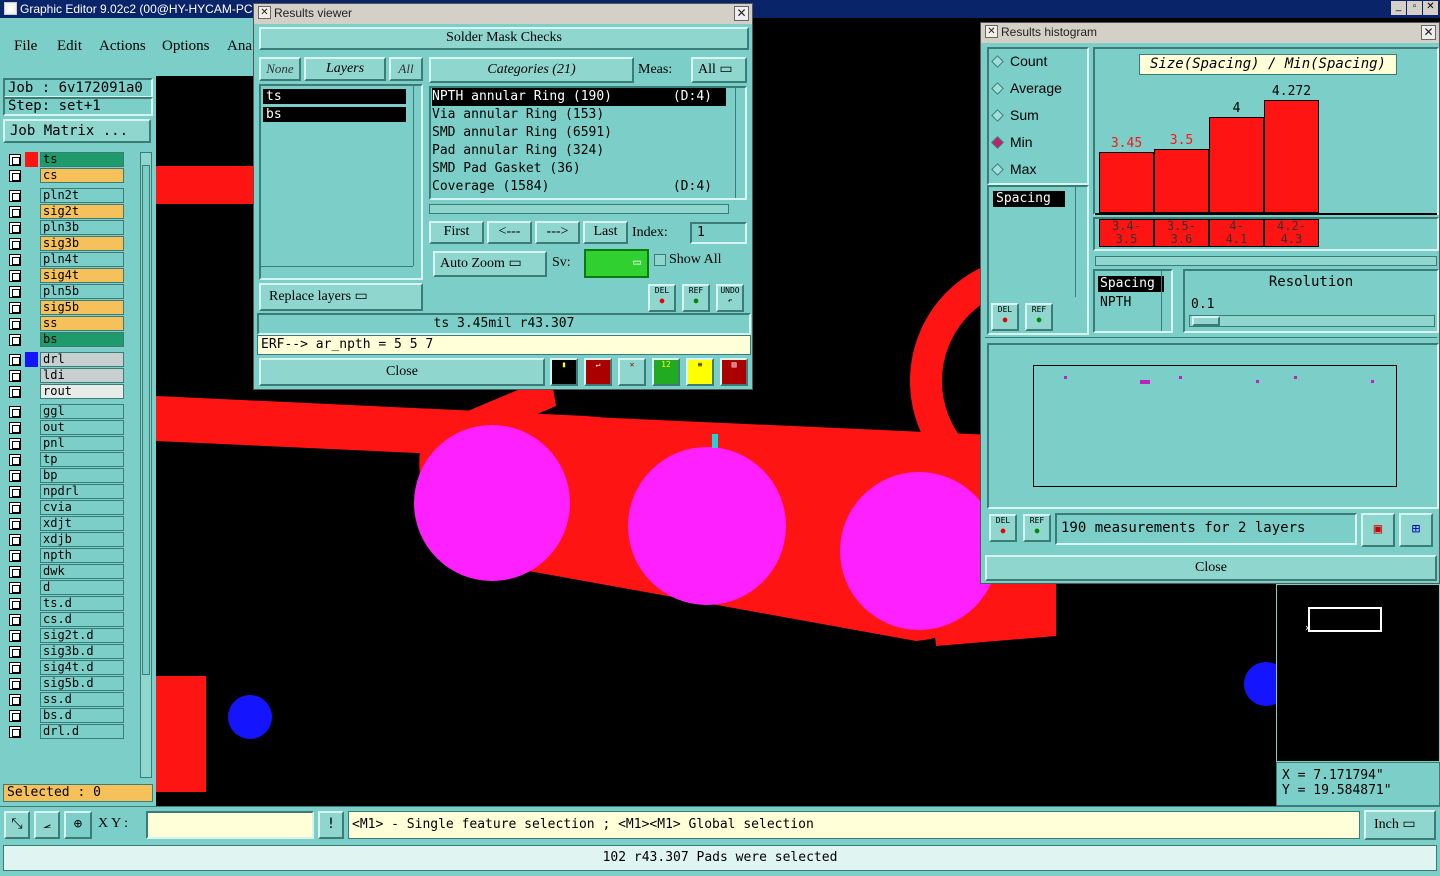  I want to click on mode-radio-min: Min, so click(1012, 142).